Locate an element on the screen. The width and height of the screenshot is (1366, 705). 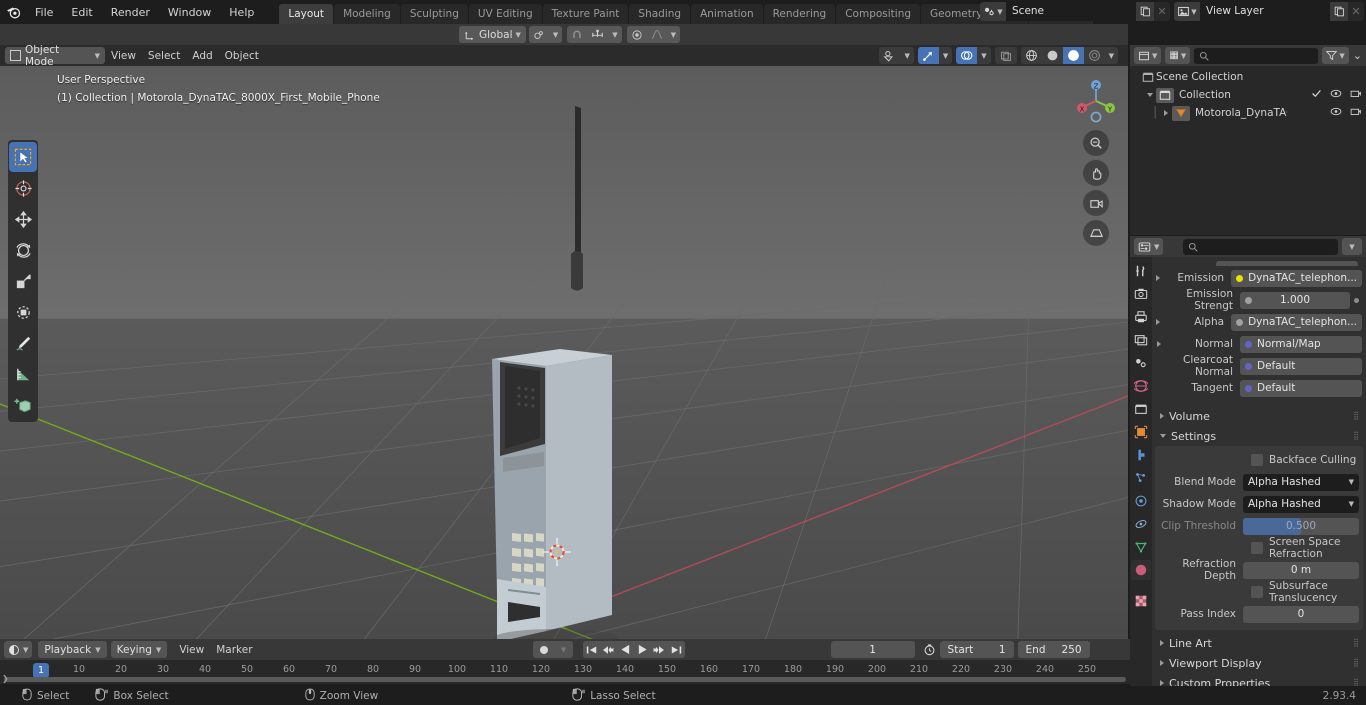
screen-space-refraction-checkbox is located at coordinates (1257, 548).